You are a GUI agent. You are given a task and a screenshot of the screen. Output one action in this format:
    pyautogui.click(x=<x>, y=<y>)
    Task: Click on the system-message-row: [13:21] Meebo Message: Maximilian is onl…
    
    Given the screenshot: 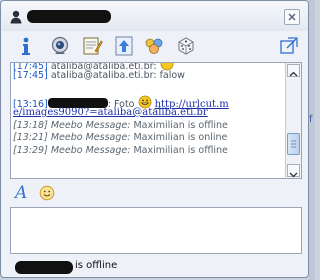 What is the action you would take?
    pyautogui.click(x=149, y=138)
    